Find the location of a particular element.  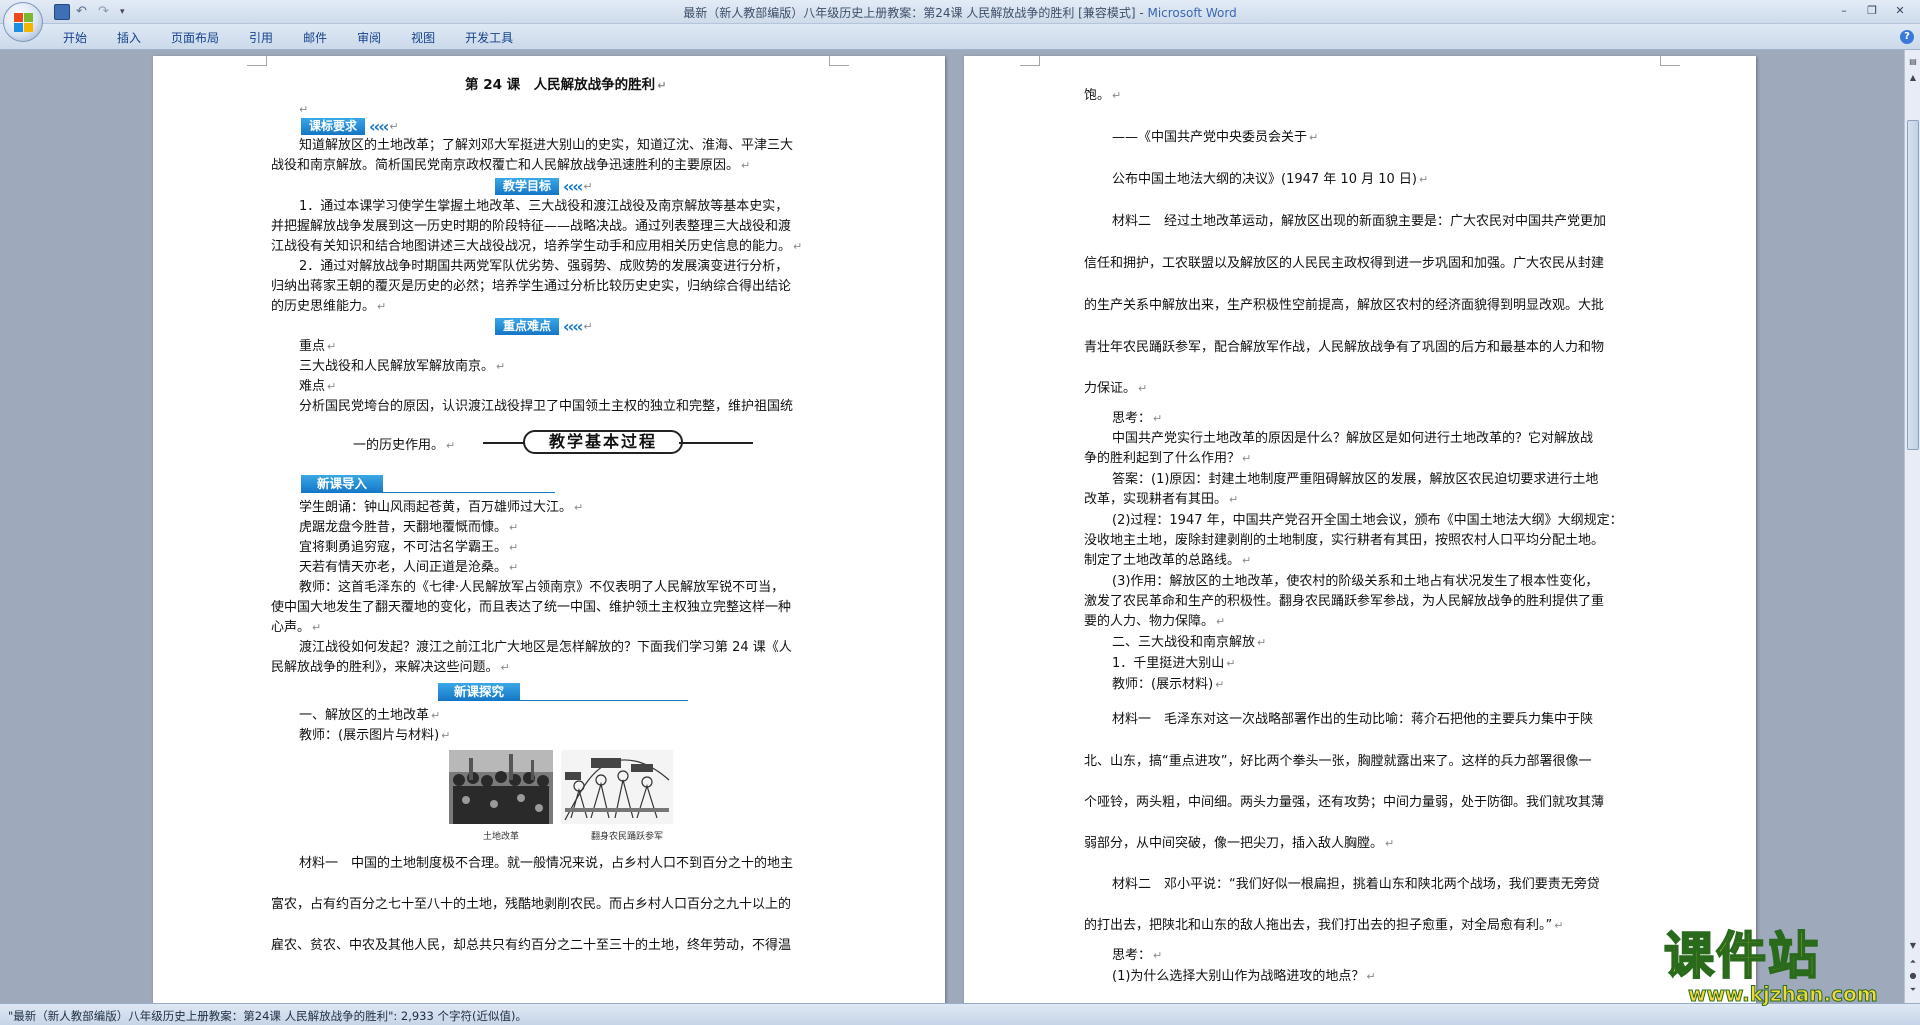

paragraph: 二、三大战役和南京解放 ↵ is located at coordinates (1189, 642).